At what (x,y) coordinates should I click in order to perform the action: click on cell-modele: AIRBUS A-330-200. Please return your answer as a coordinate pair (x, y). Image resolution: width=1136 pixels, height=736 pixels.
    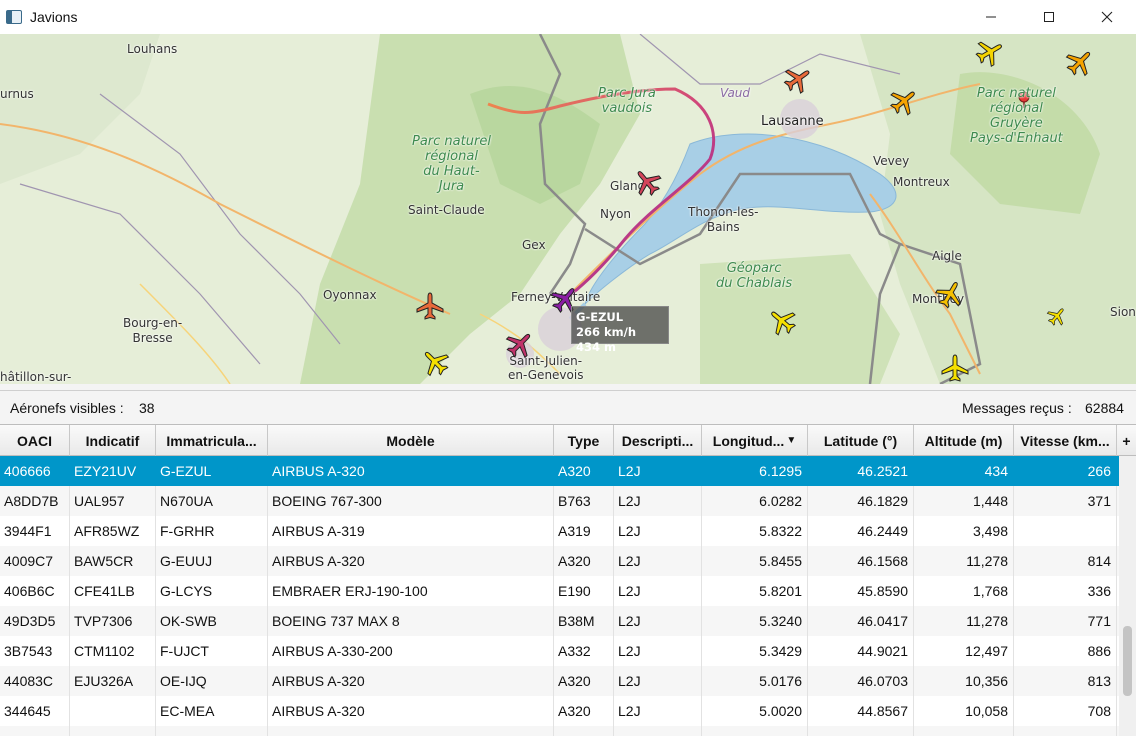
    Looking at the image, I should click on (411, 651).